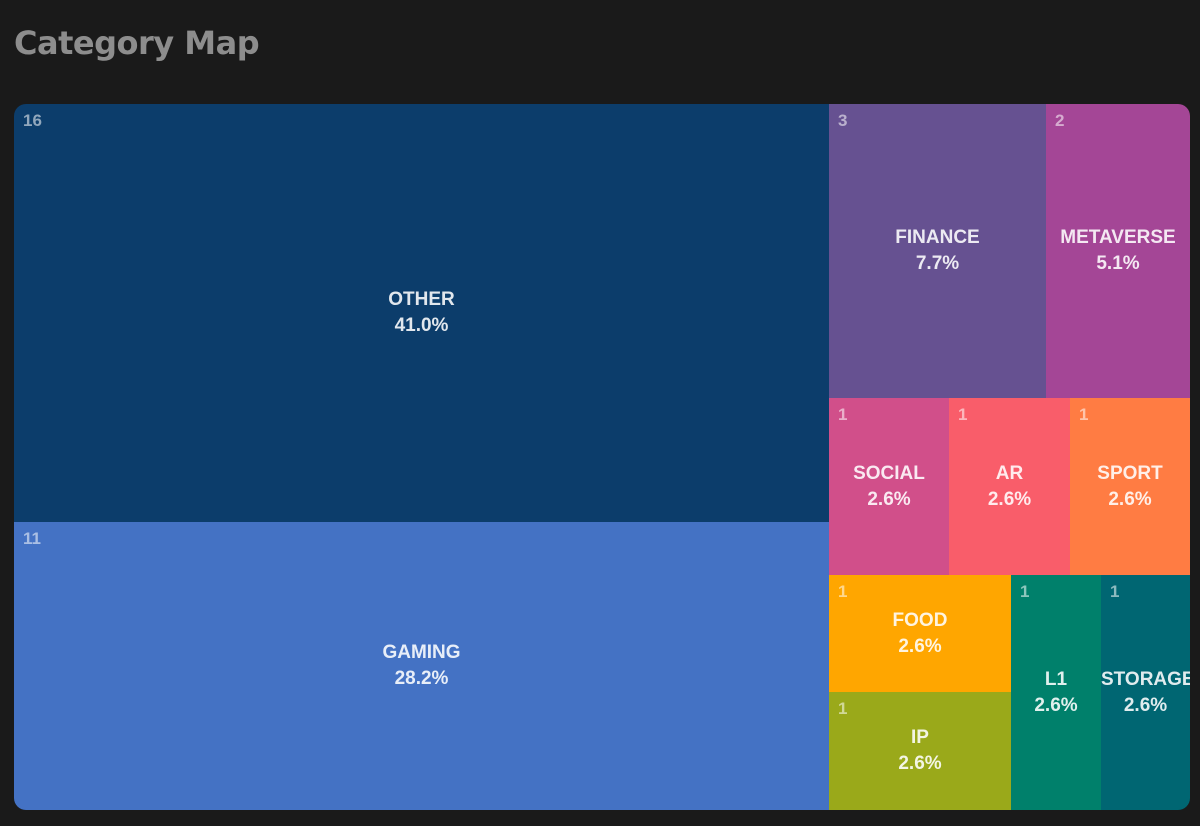  What do you see at coordinates (1060, 120) in the screenshot?
I see `cell-count: 2` at bounding box center [1060, 120].